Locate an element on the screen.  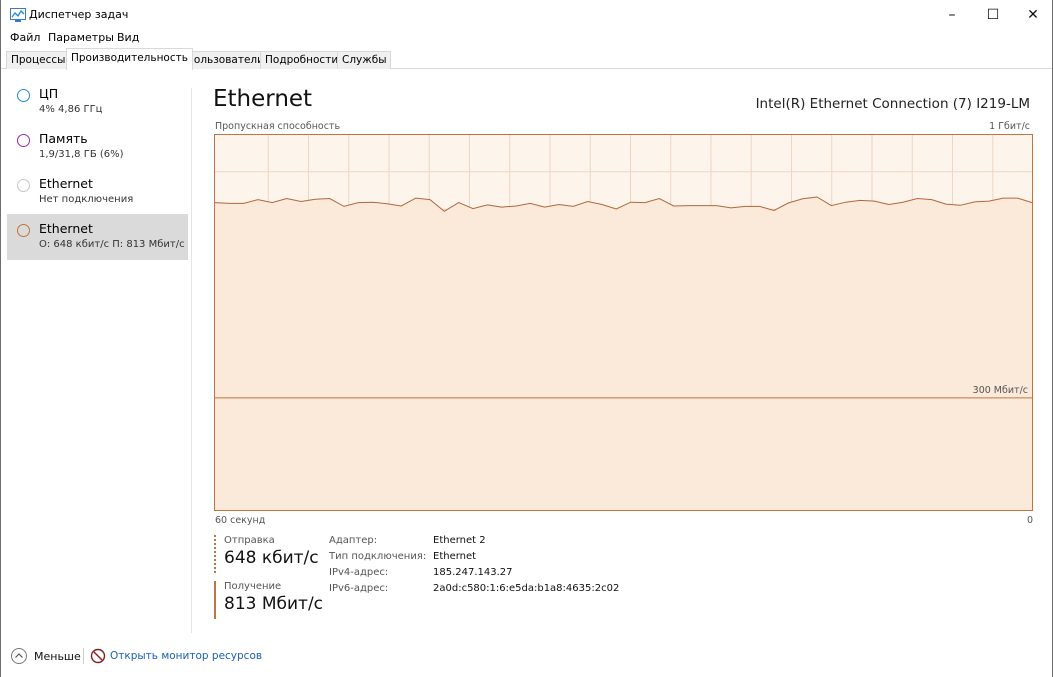
title-bar: Диспетчер задач – ☐ ✕ is located at coordinates (526, 15).